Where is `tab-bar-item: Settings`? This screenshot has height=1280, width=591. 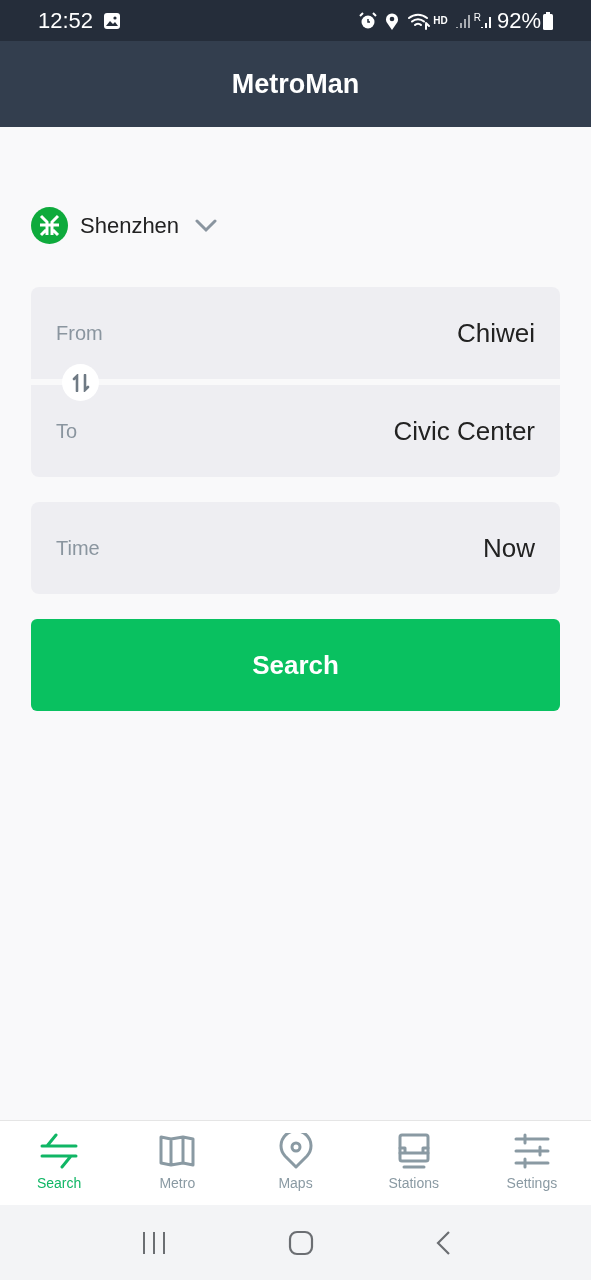 tab-bar-item: Settings is located at coordinates (531, 1163).